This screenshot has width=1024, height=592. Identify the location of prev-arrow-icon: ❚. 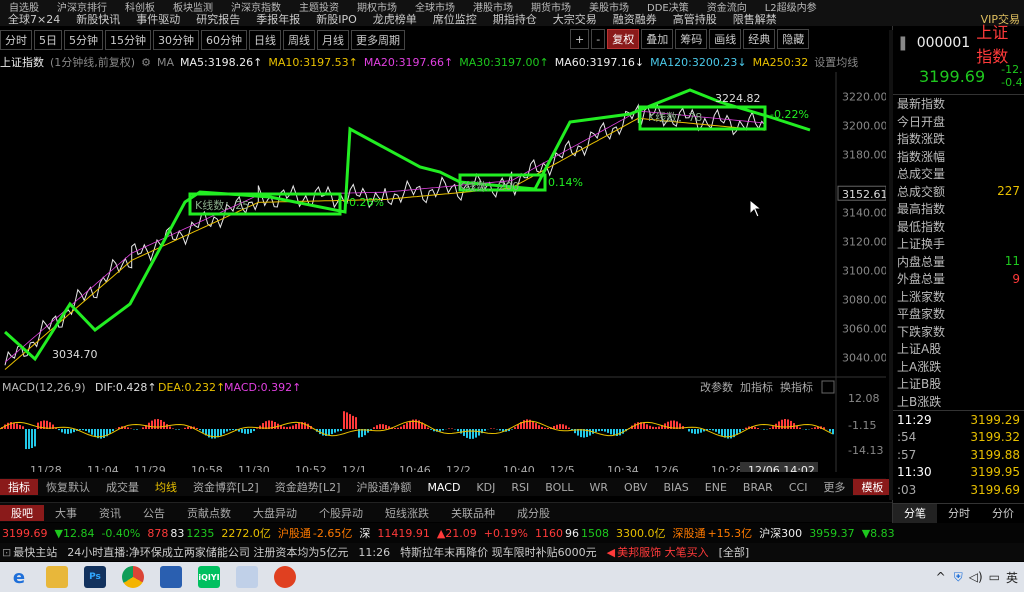
(903, 43).